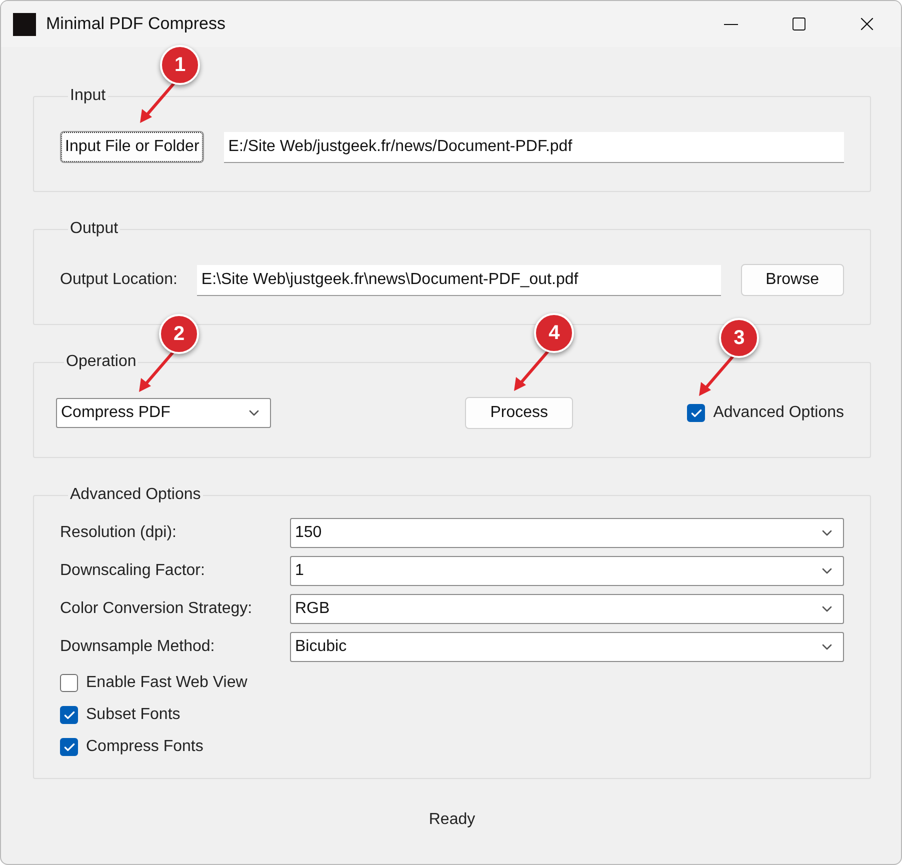  I want to click on input-path-field: E:/Site Web/justgeek.fr/news/Document-PDF.pdf, so click(534, 147).